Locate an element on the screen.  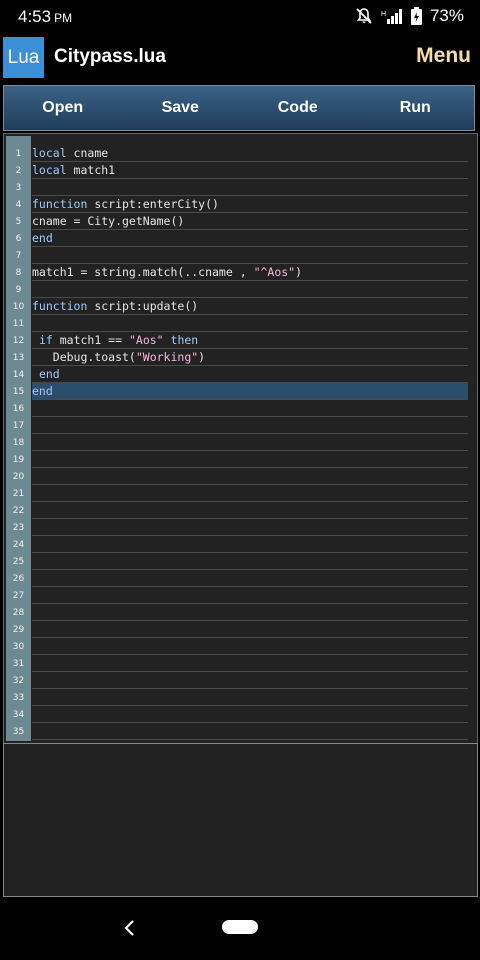
code-line: 8 match1 = string.match(..cname , "^Aos") is located at coordinates (240, 272).